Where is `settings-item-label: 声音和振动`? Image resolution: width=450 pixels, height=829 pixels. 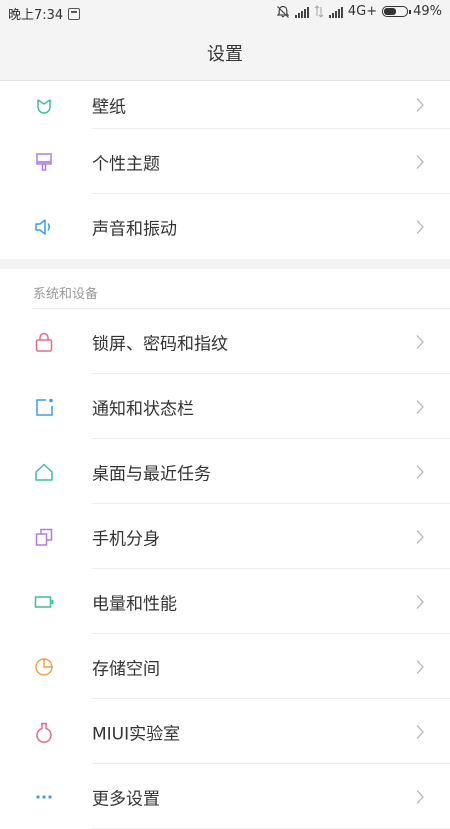 settings-item-label: 声音和振动 is located at coordinates (134, 229).